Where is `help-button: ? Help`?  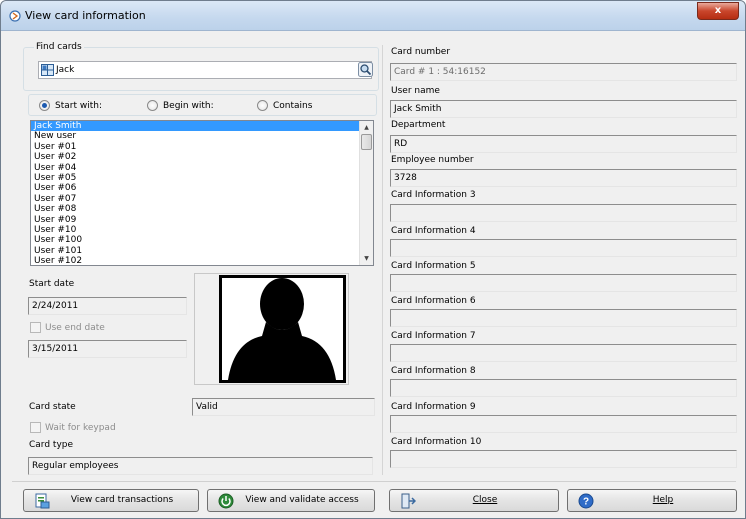
help-button: ? Help is located at coordinates (652, 500).